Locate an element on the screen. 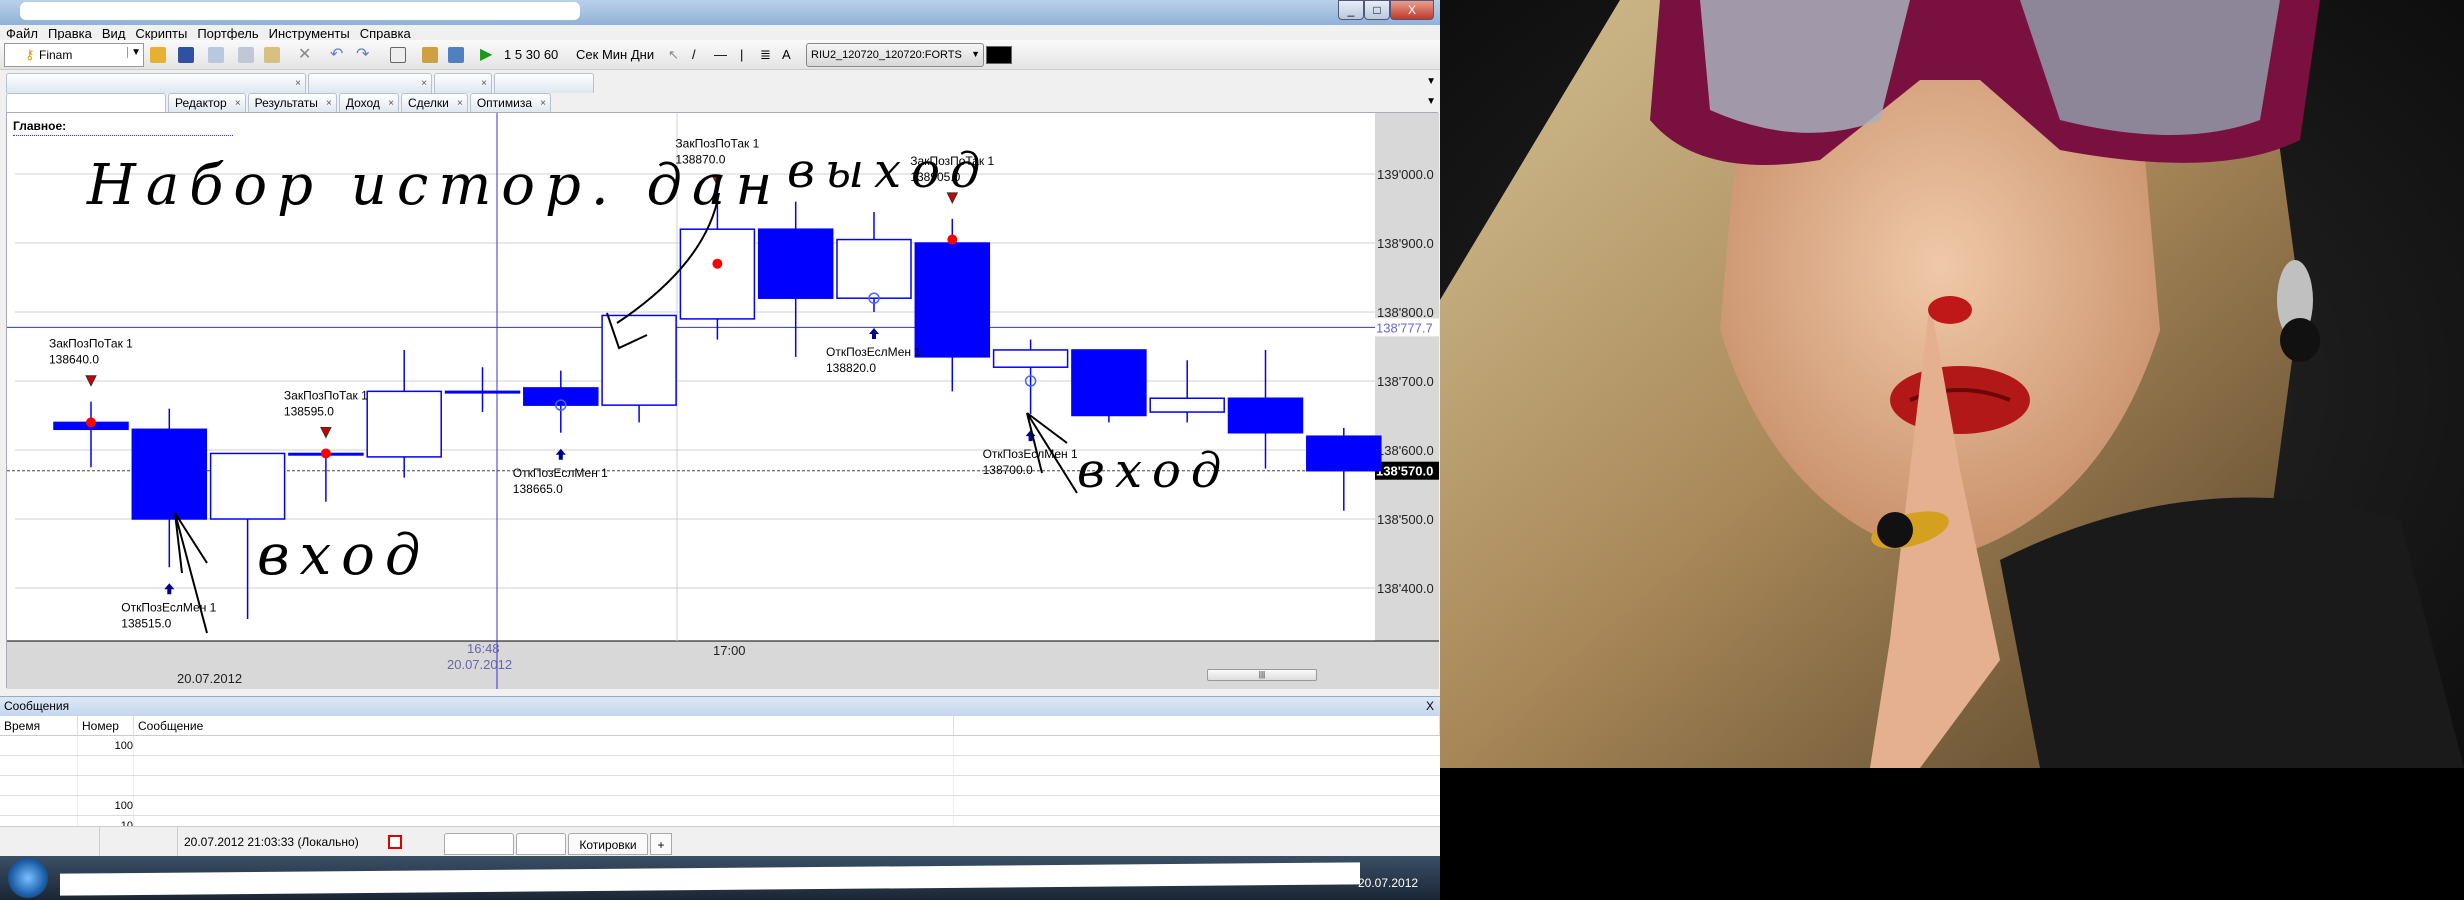  period-30: 30 is located at coordinates (533, 54).